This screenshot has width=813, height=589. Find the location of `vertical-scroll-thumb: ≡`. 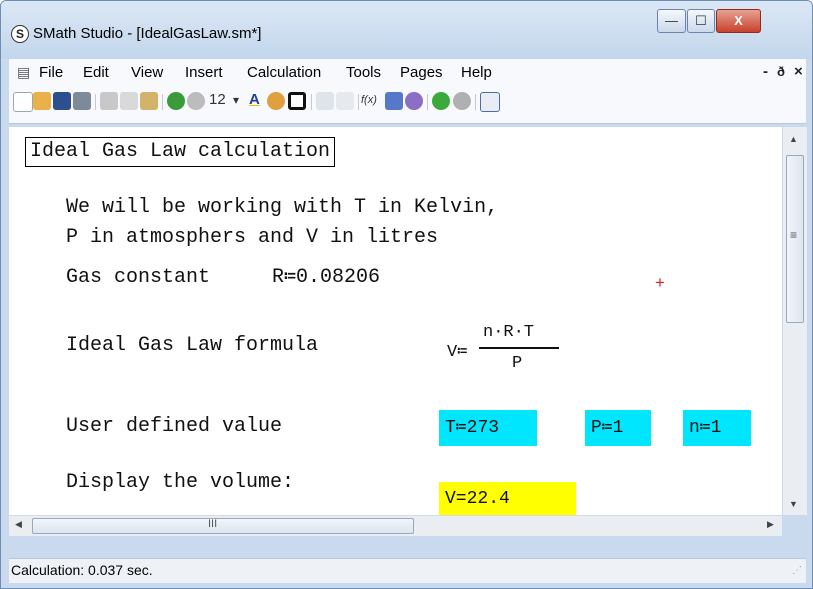

vertical-scroll-thumb: ≡ is located at coordinates (795, 239).